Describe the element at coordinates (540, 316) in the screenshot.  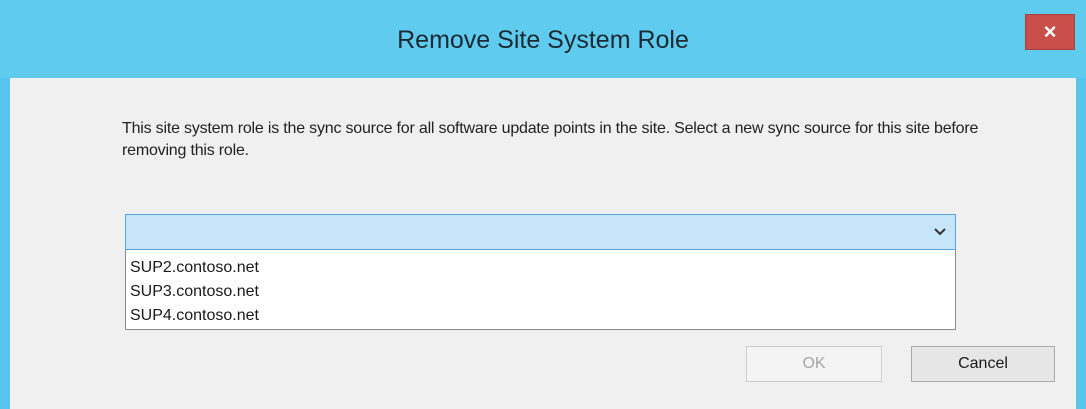
I see `option-sup4: SUP4.contoso.net` at that location.